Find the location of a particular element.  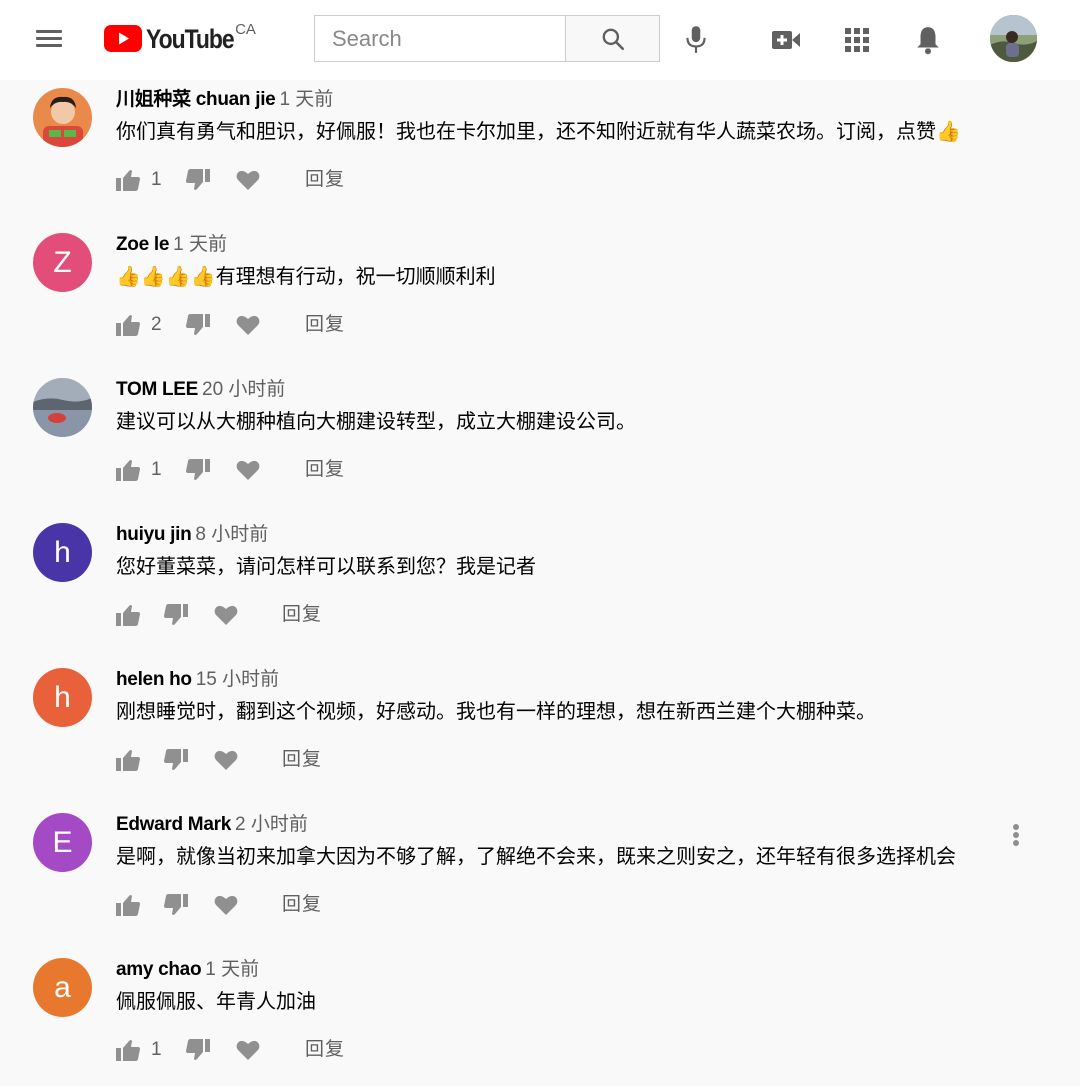

like-count: 2 is located at coordinates (156, 324).